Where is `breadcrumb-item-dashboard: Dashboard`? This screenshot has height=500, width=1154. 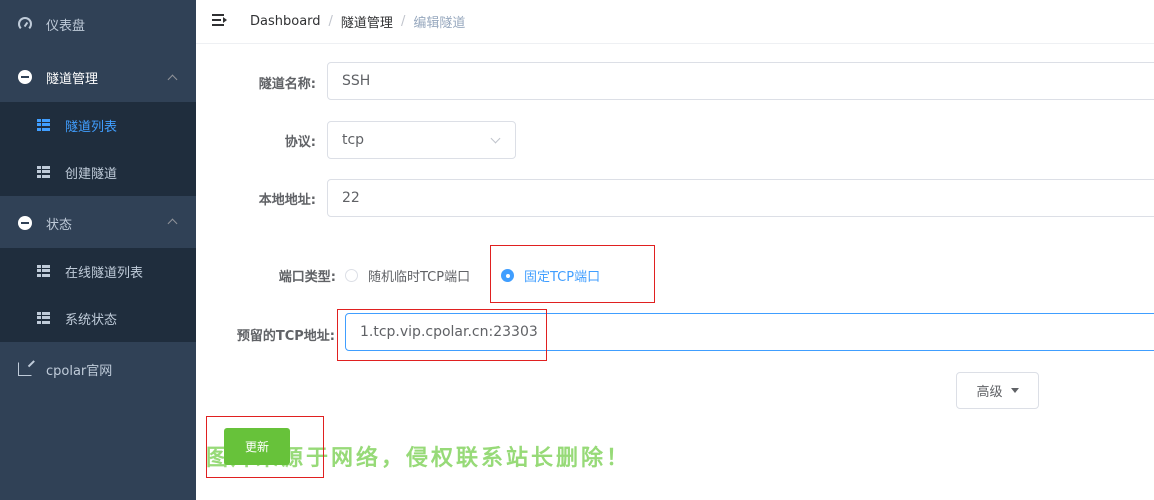
breadcrumb-item-dashboard: Dashboard is located at coordinates (285, 21).